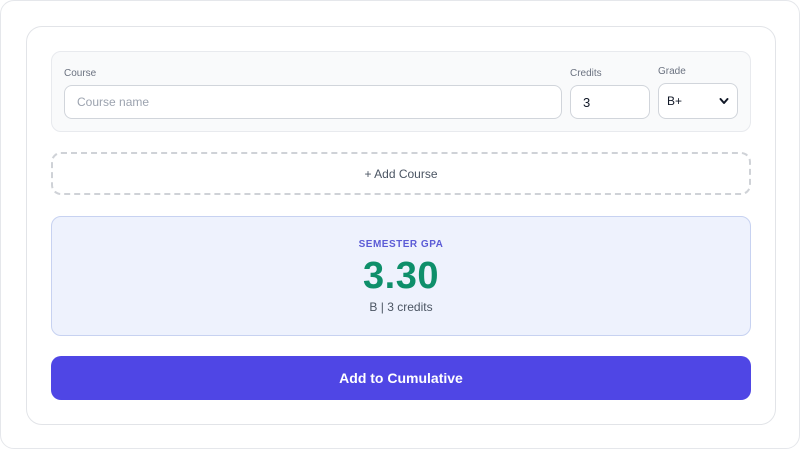  I want to click on add-course-button: + Add Course, so click(401, 173).